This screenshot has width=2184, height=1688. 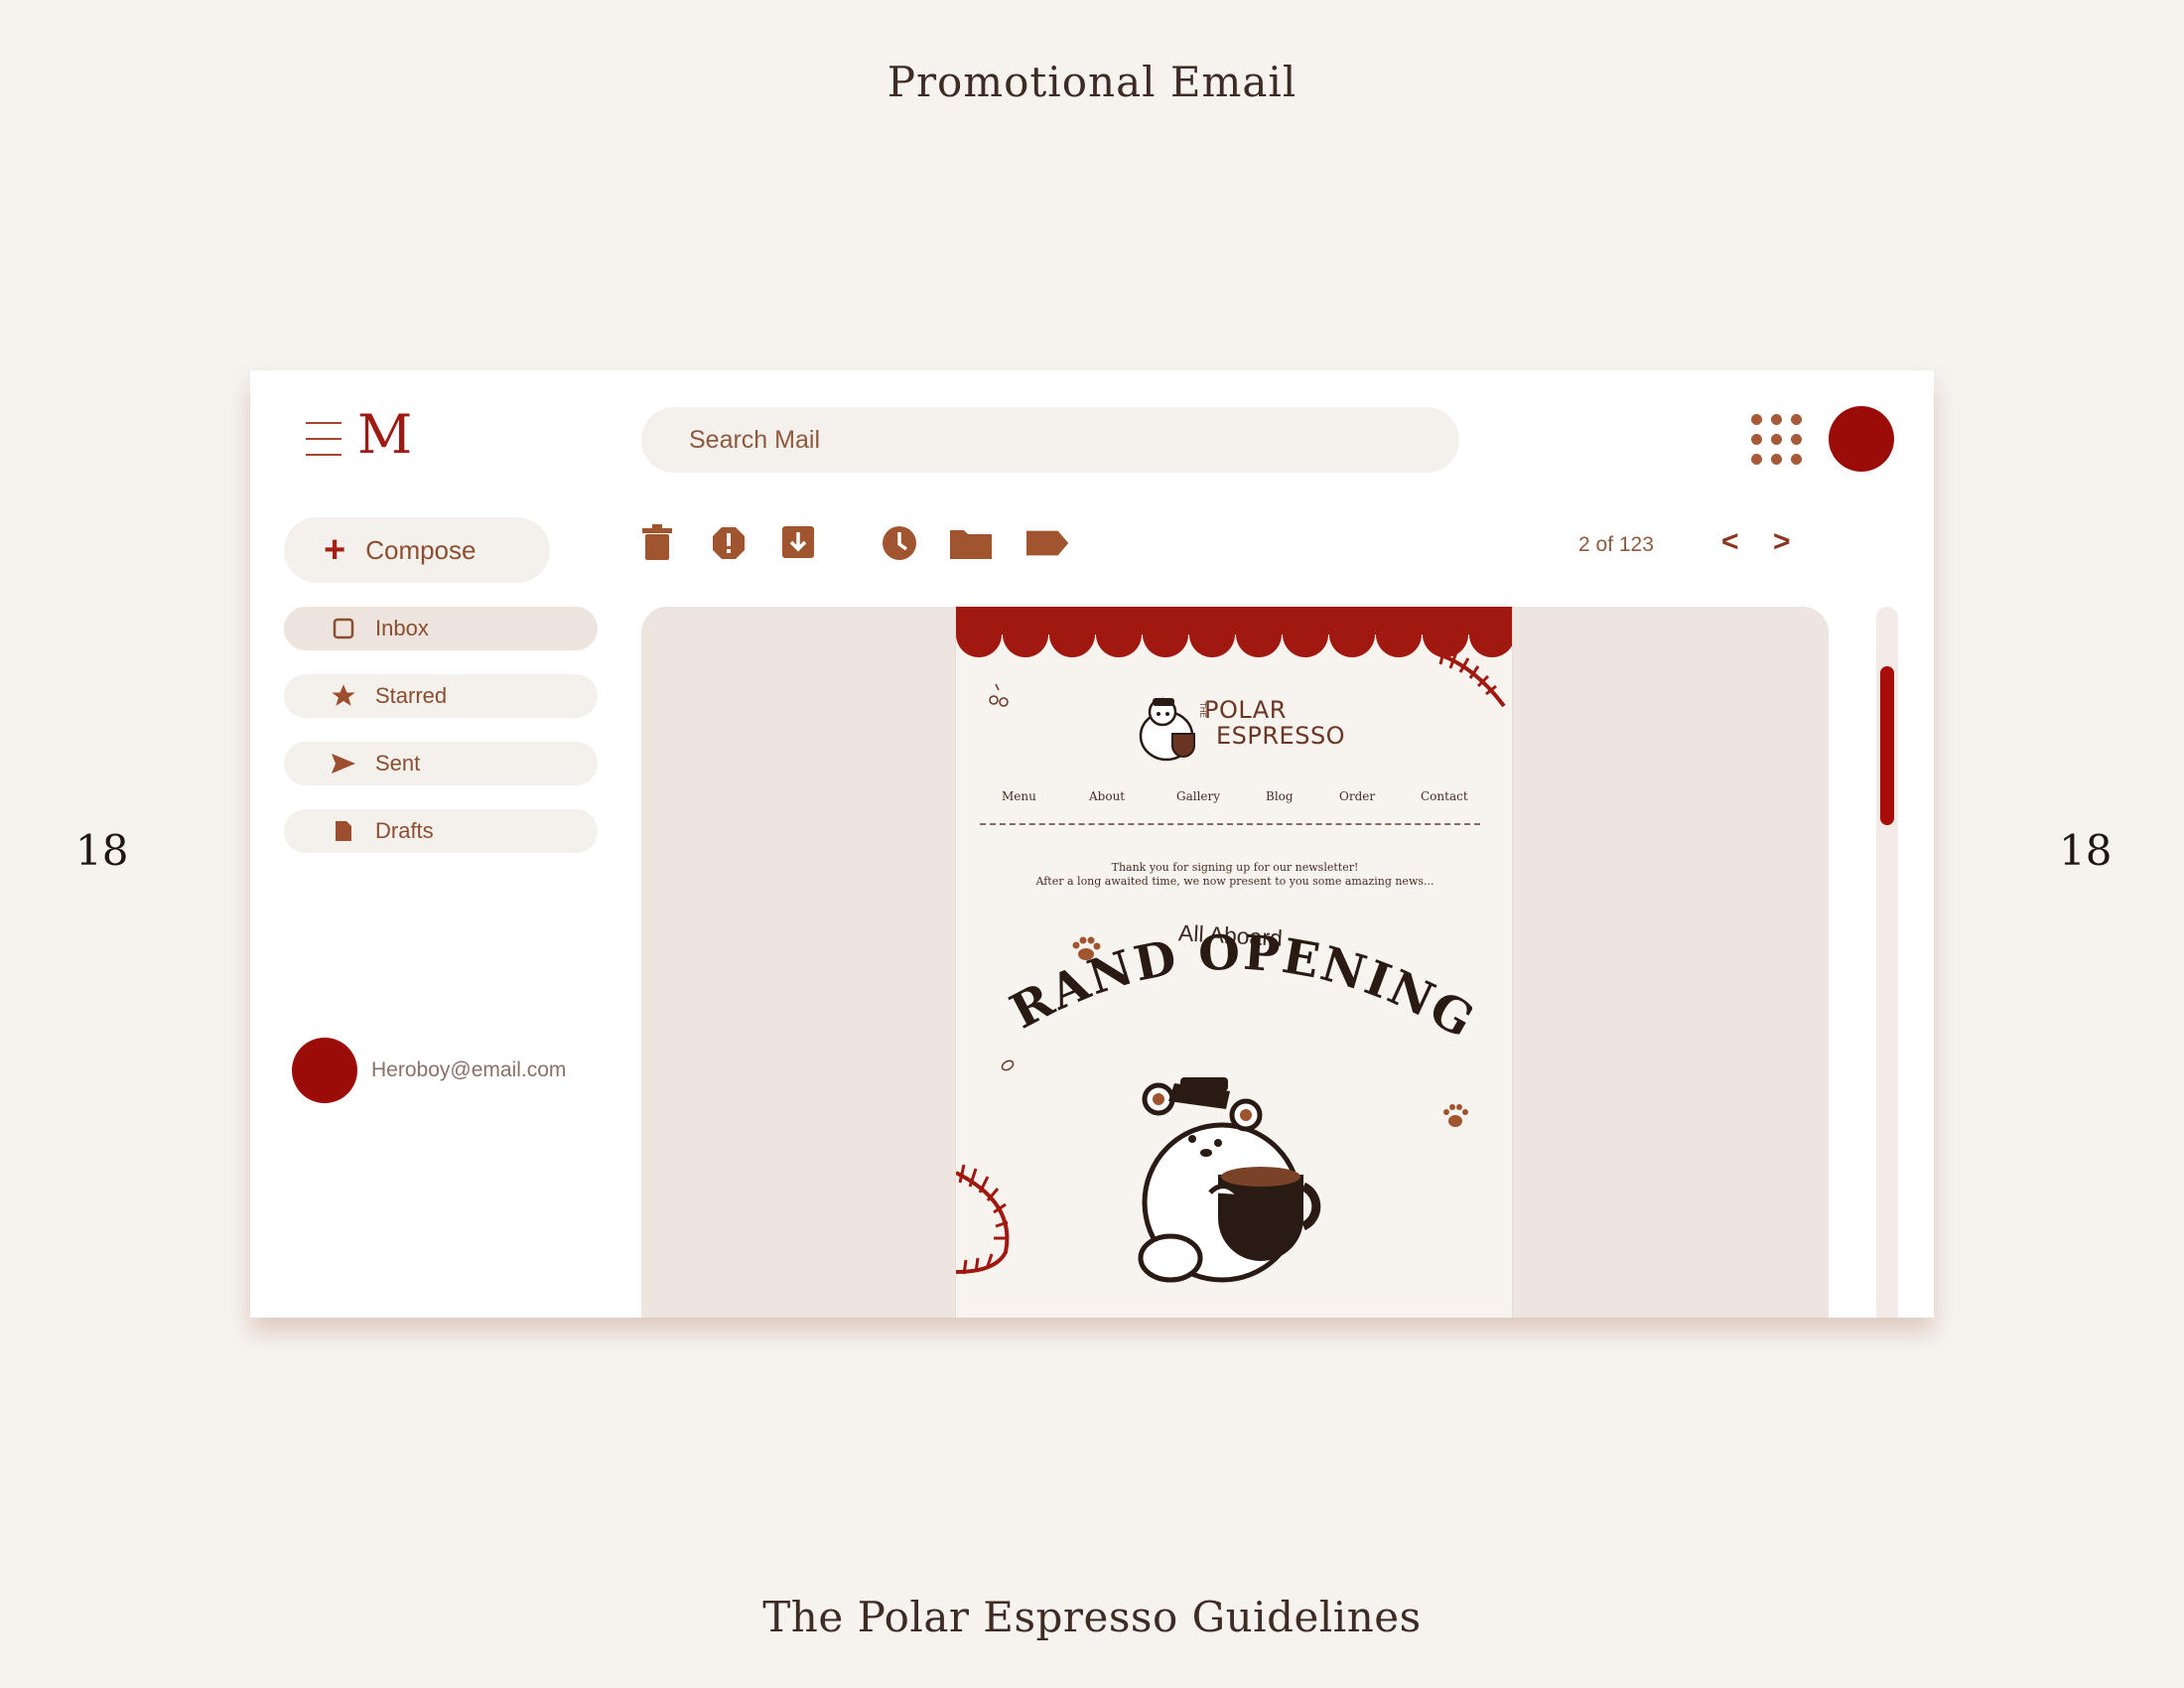 What do you see at coordinates (1092, 82) in the screenshot?
I see `page-title: Promotional Email` at bounding box center [1092, 82].